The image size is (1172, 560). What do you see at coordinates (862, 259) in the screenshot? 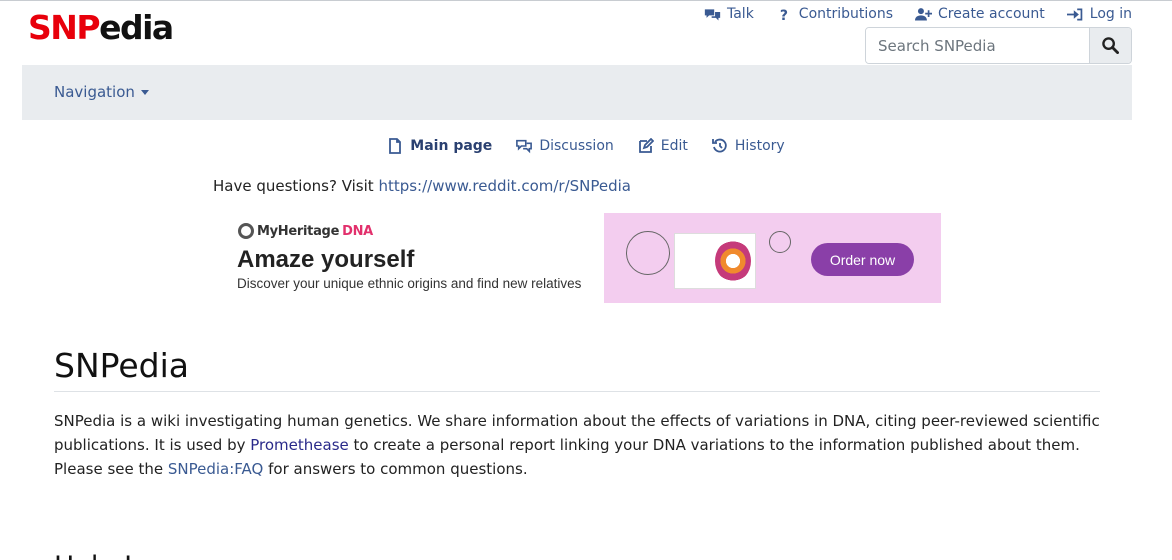
I see `order-now-button: Order now` at bounding box center [862, 259].